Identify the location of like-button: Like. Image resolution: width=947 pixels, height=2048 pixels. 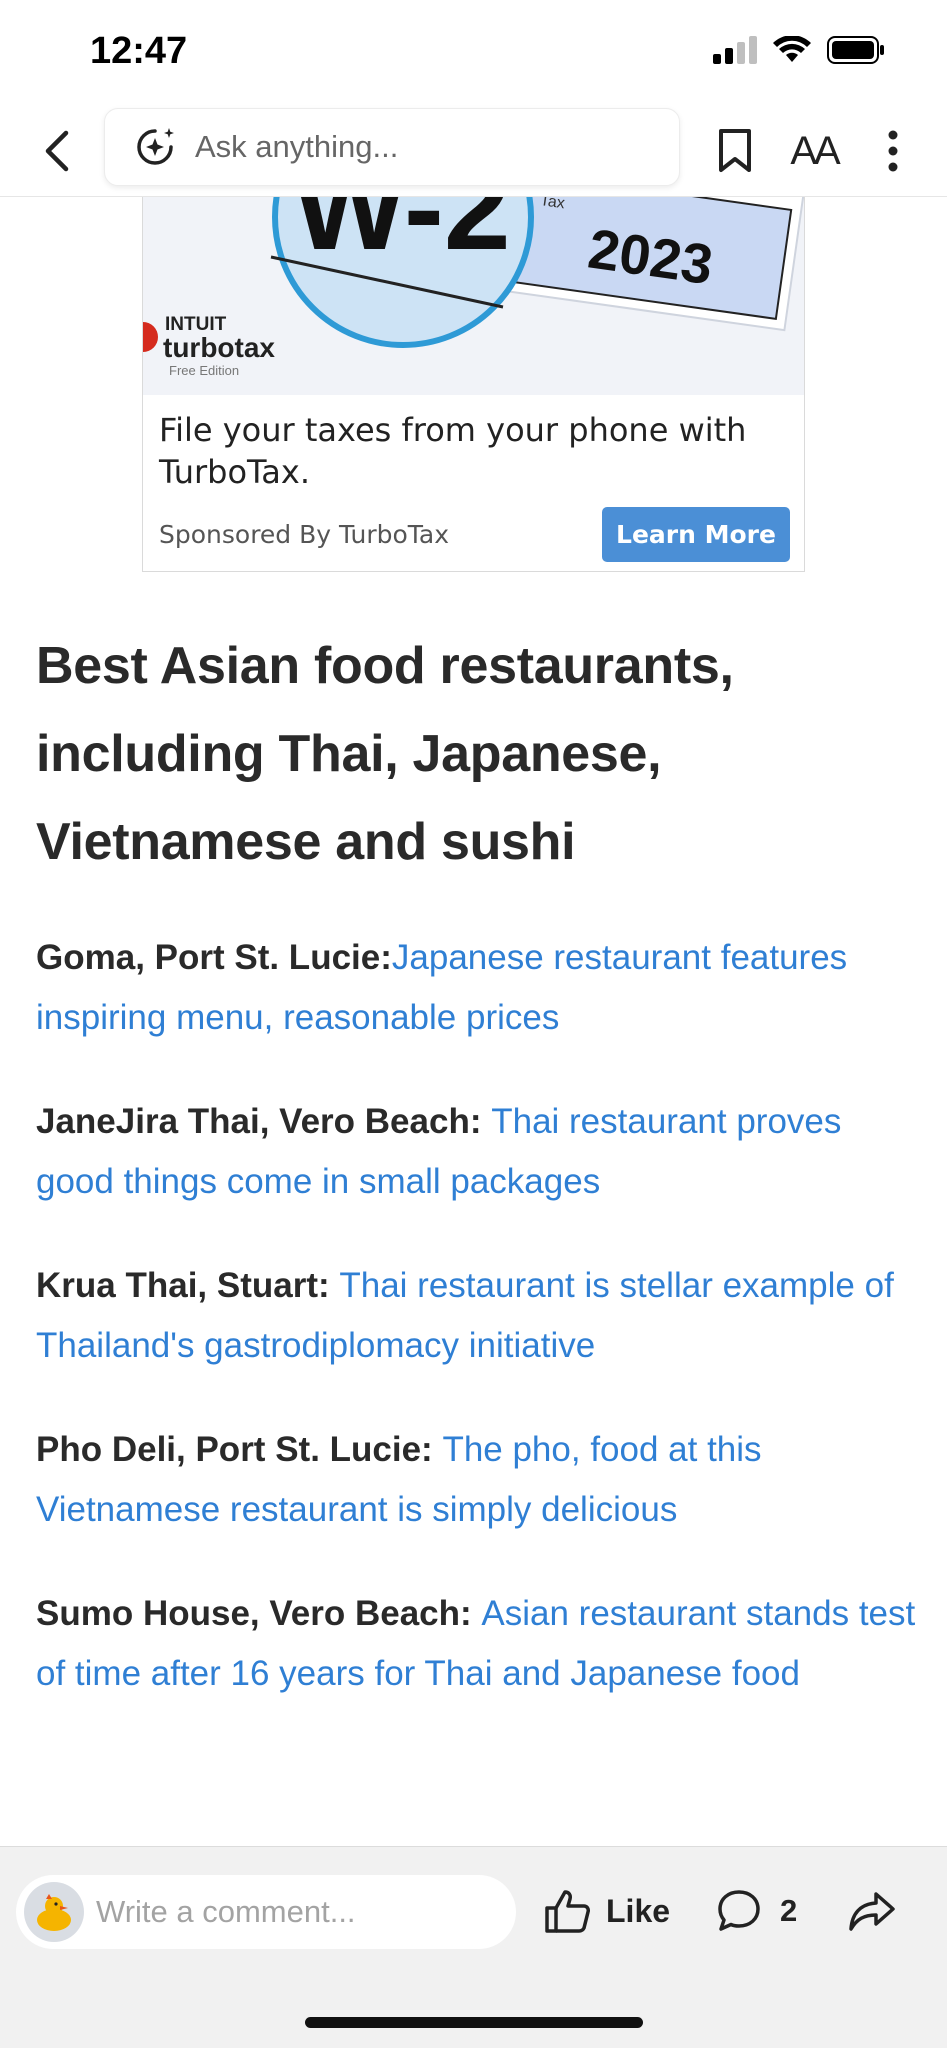
(607, 1911).